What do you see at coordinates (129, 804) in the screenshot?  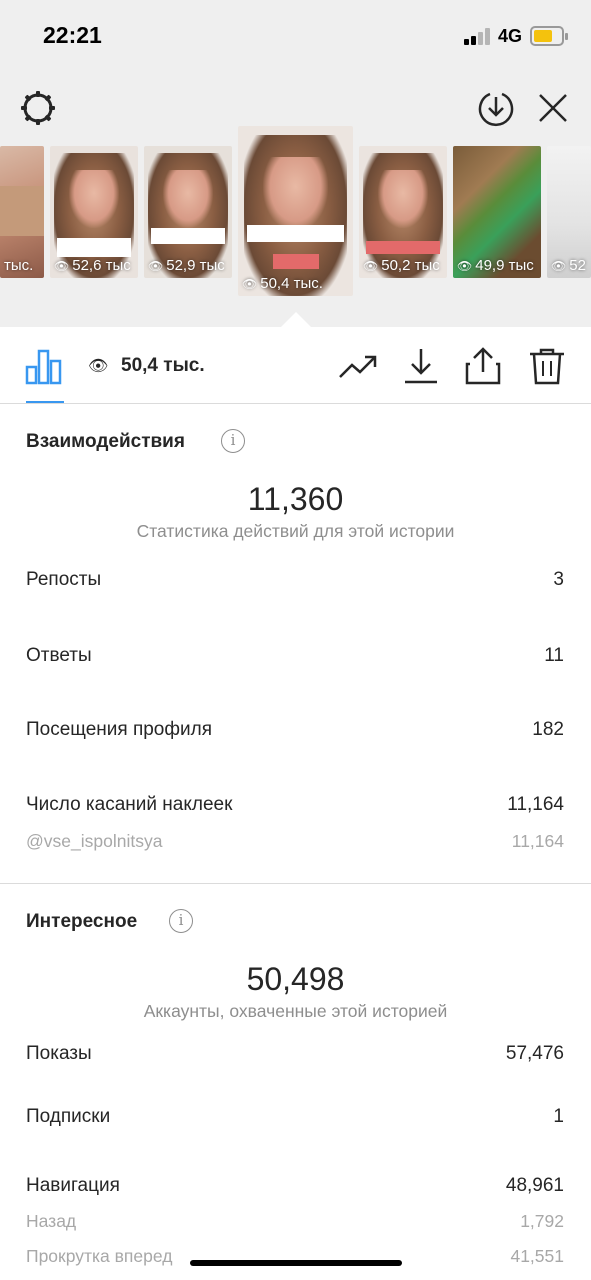 I see `metric-label: Число касаний наклеек` at bounding box center [129, 804].